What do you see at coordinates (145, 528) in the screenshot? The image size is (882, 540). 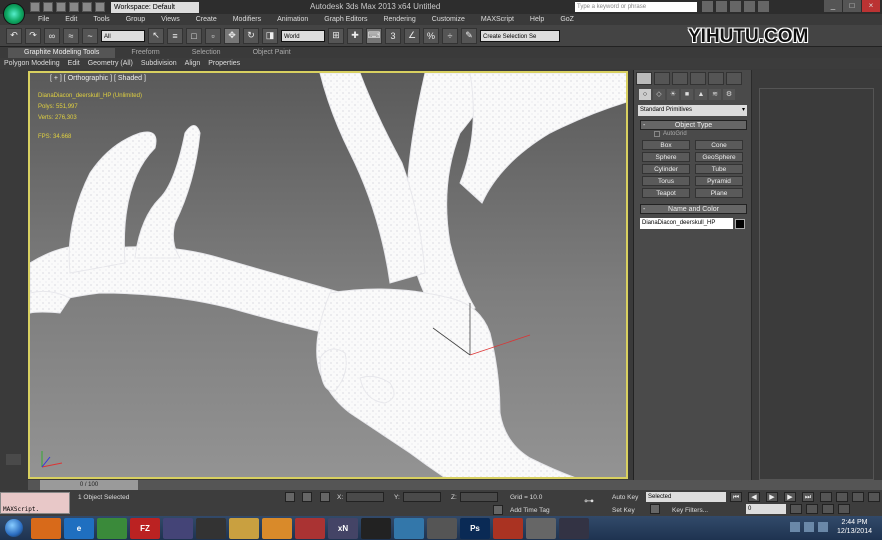 I see `taskbar-filezilla-icon: FZ` at bounding box center [145, 528].